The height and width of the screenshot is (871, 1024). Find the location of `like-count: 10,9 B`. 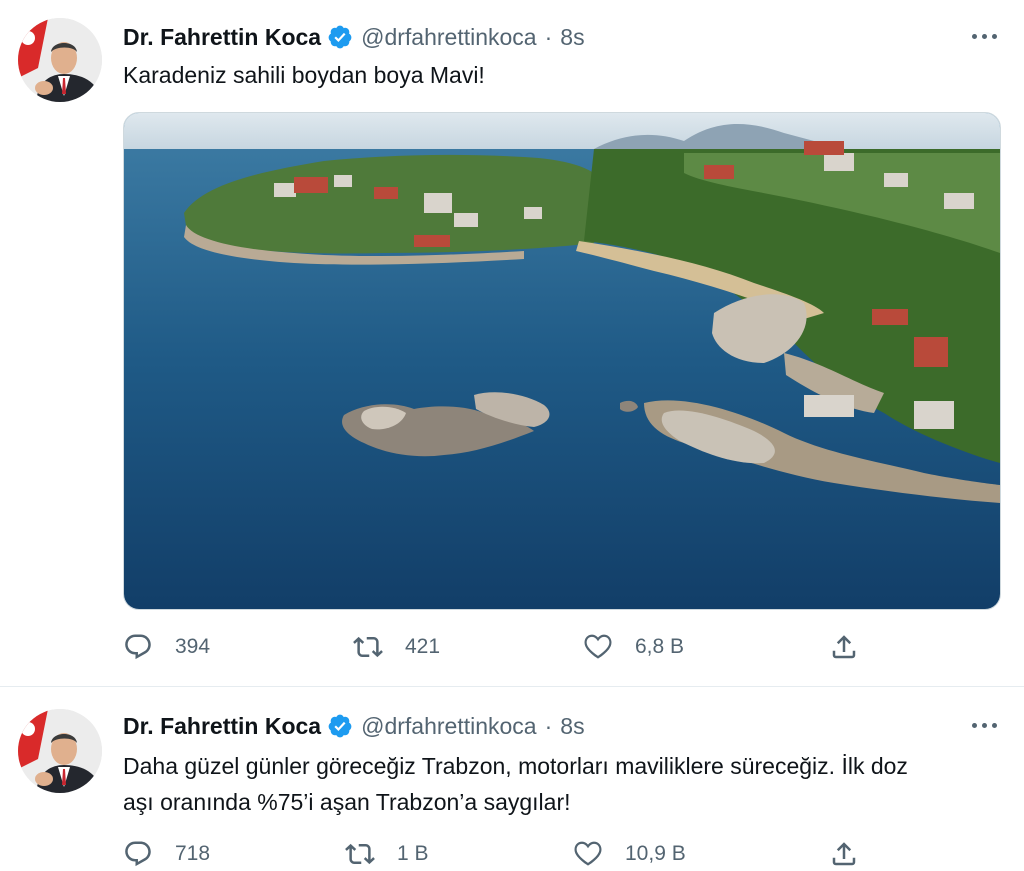

like-count: 10,9 B is located at coordinates (655, 853).